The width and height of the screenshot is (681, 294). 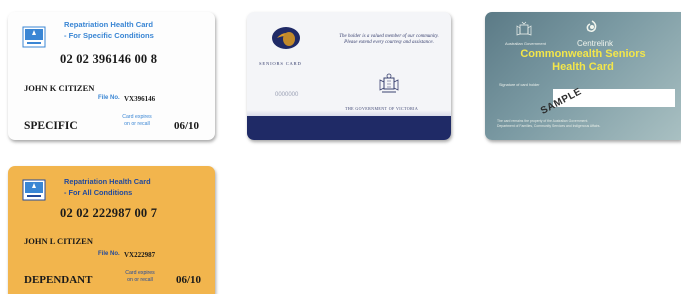 What do you see at coordinates (525, 43) in the screenshot?
I see `government-label: Australian Government` at bounding box center [525, 43].